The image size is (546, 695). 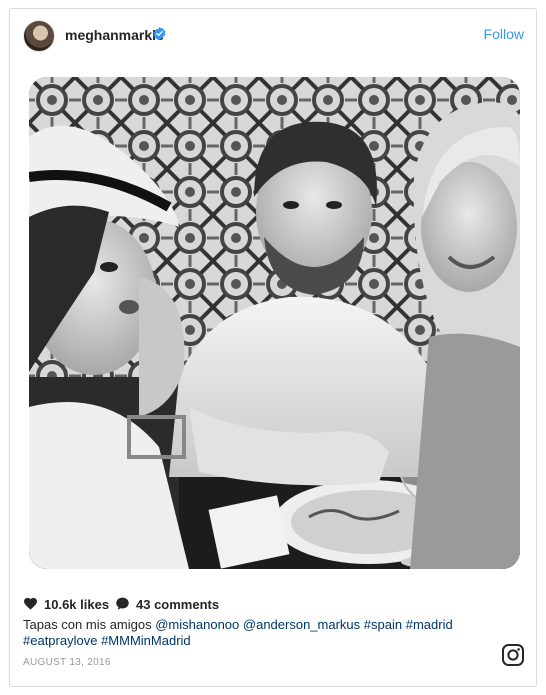 I want to click on post-date: AUGUST 13, 2016, so click(x=67, y=662).